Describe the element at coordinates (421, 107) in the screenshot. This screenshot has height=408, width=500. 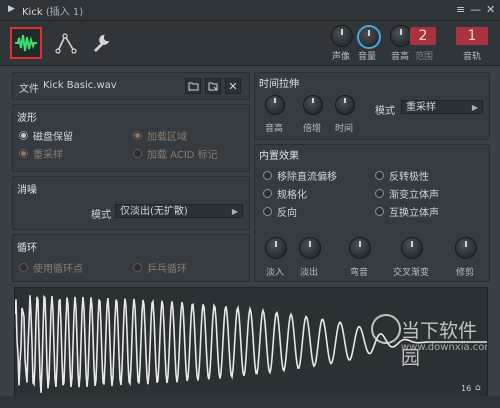
I see `stretch-mode-value: 重采样` at that location.